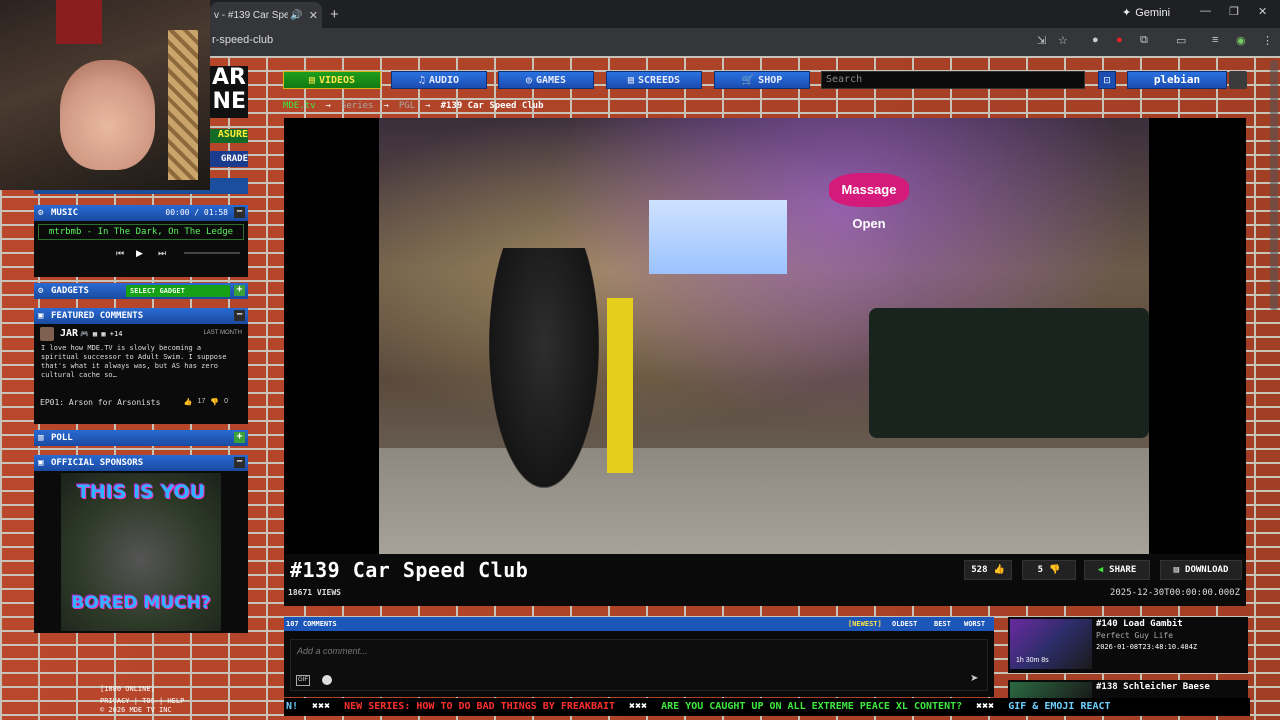  Describe the element at coordinates (357, 106) in the screenshot. I see `breadcrumb-series: Series` at that location.